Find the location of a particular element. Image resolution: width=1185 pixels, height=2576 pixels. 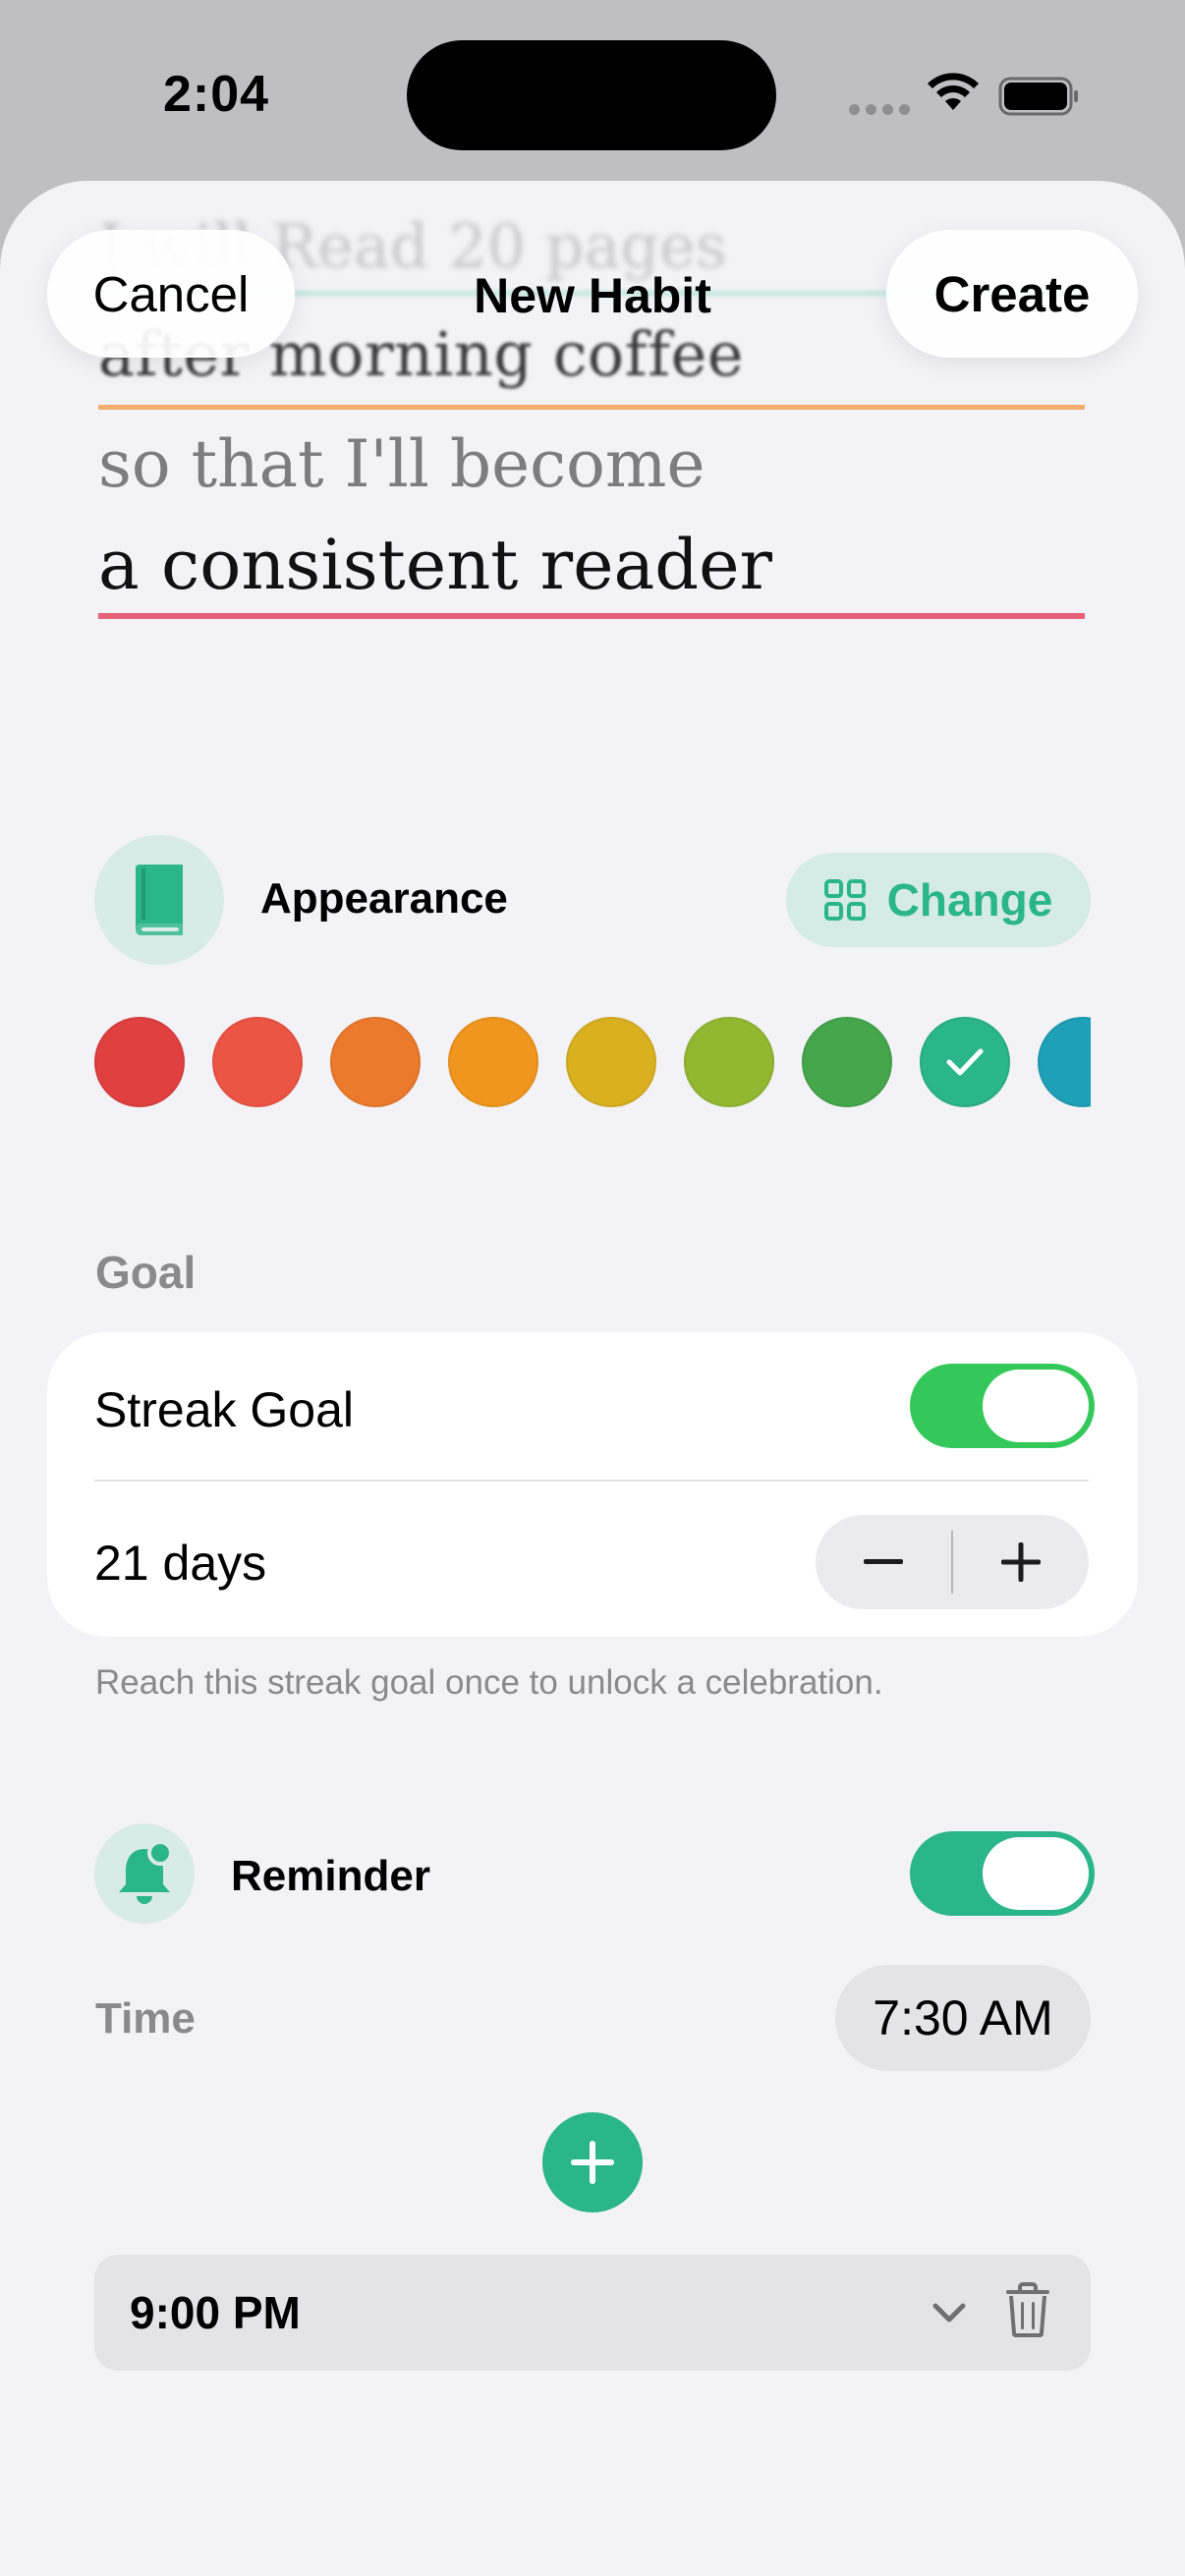

reminder-icon-badge is located at coordinates (145, 1873).